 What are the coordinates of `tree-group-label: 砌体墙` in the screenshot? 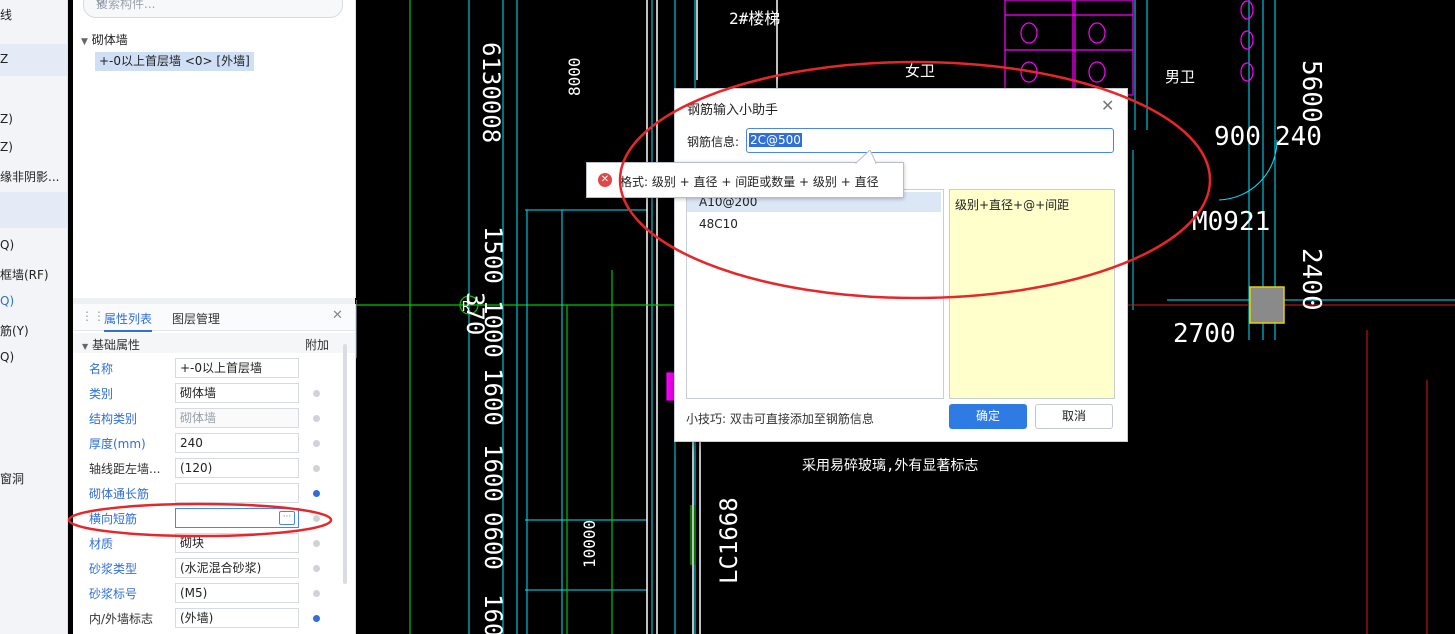 It's located at (109, 40).